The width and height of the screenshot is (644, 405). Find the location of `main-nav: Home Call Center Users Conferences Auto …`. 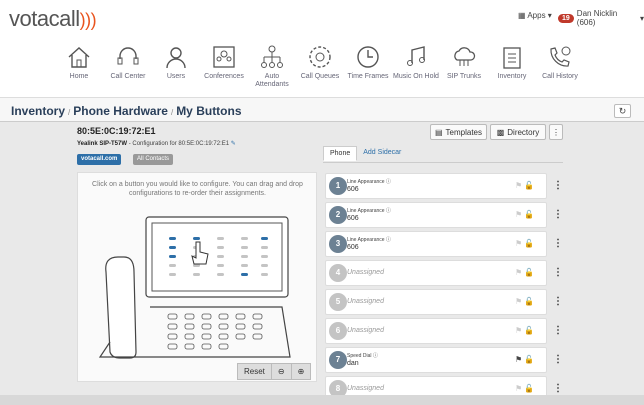

main-nav: Home Call Center Users Conferences Auto … is located at coordinates (328, 70).